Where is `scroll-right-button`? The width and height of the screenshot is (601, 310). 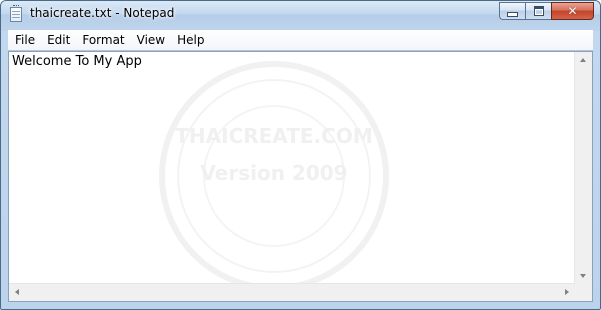 scroll-right-button is located at coordinates (566, 292).